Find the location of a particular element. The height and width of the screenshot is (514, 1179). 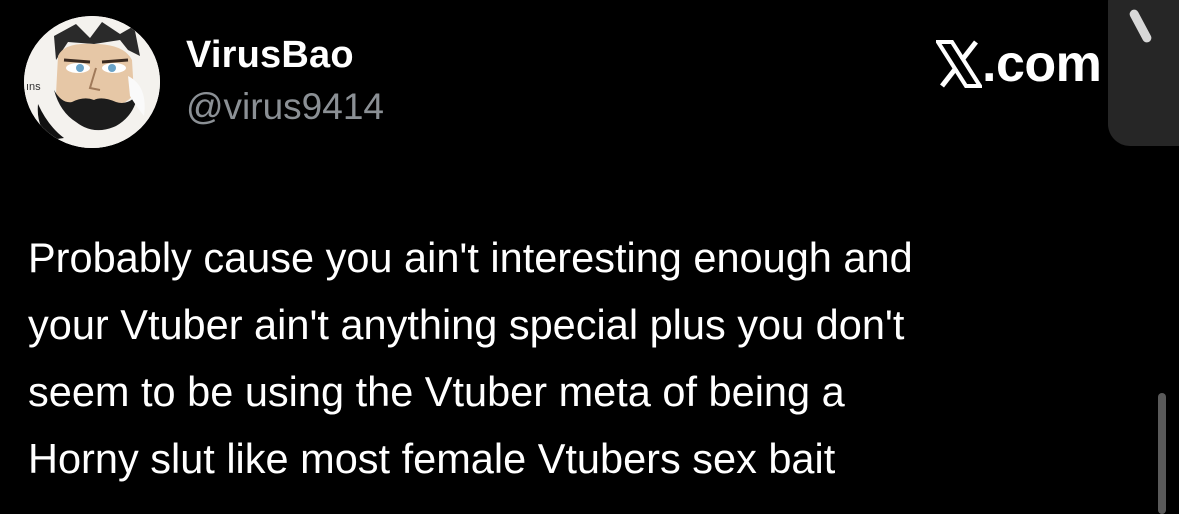

scrollbar is located at coordinates (1162, 453).